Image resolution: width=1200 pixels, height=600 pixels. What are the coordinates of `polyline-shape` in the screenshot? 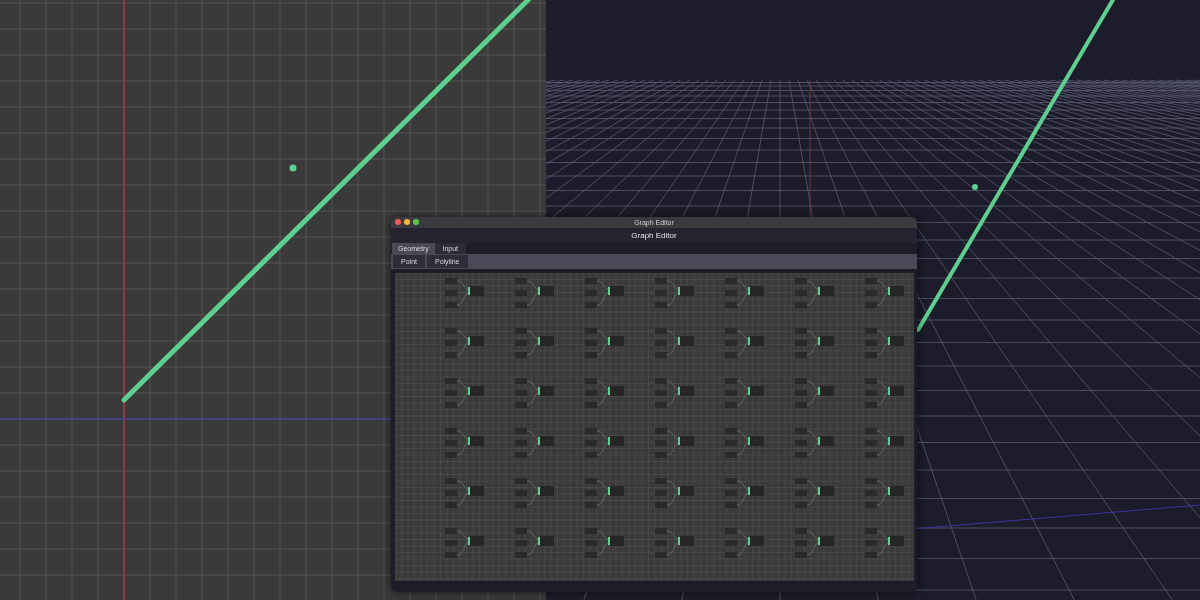 It's located at (1016, 166).